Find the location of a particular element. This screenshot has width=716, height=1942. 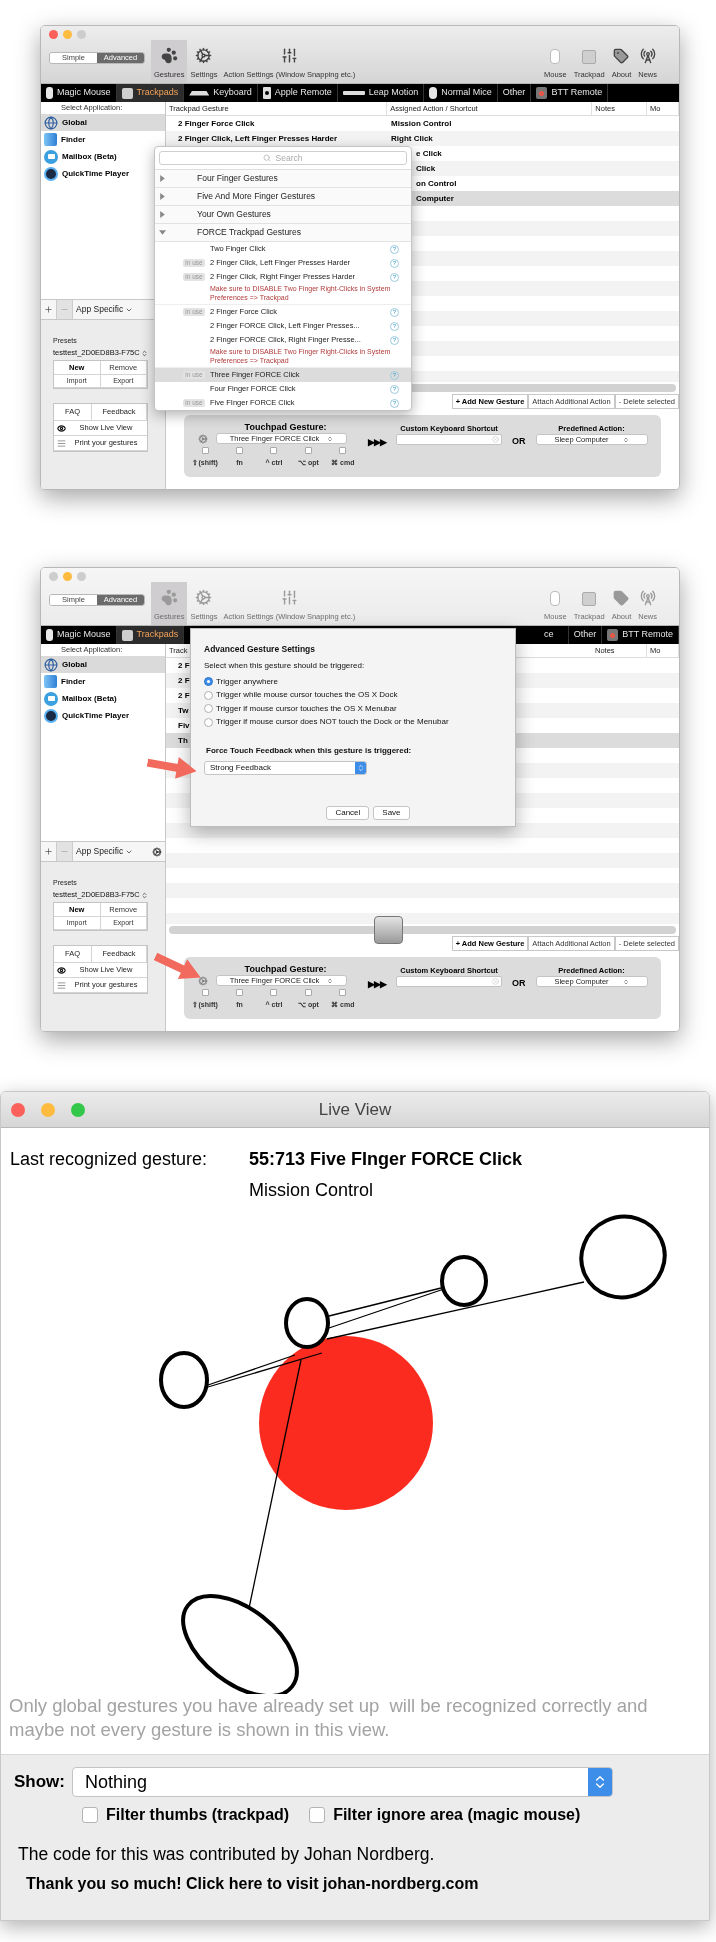

scroll-knob is located at coordinates (388, 930).